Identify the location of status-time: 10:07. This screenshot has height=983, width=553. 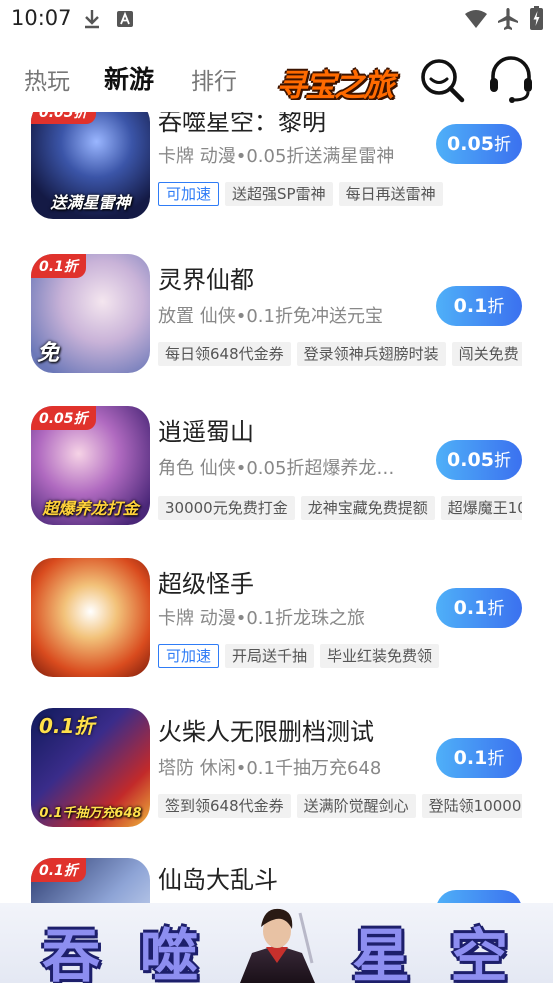
(41, 18).